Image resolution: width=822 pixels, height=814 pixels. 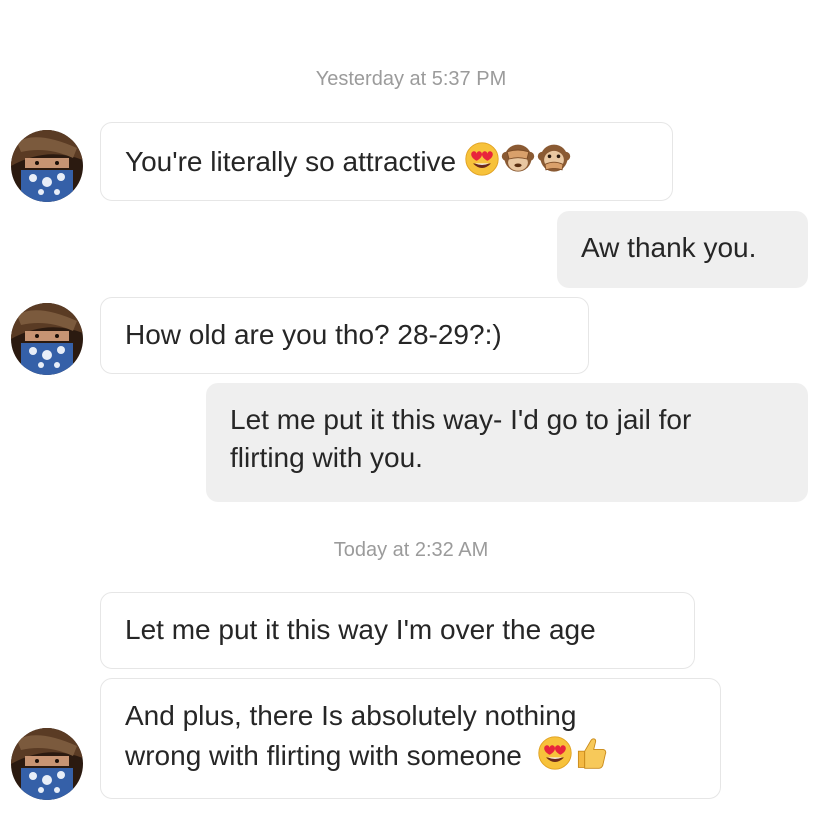 I want to click on message-text: Aw thank you., so click(x=669, y=247).